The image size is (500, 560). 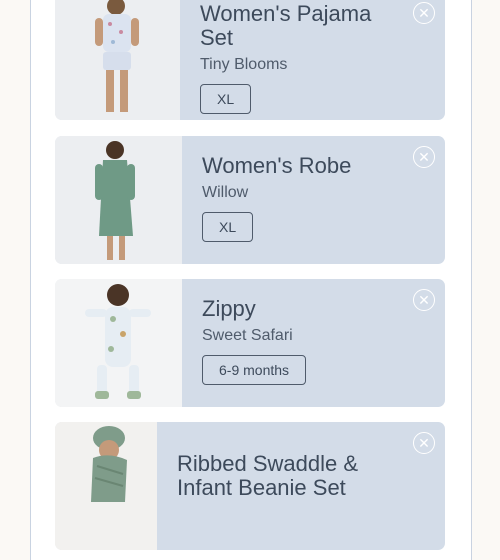 What do you see at coordinates (286, 25) in the screenshot?
I see `item-title: Women's Pajama Set` at bounding box center [286, 25].